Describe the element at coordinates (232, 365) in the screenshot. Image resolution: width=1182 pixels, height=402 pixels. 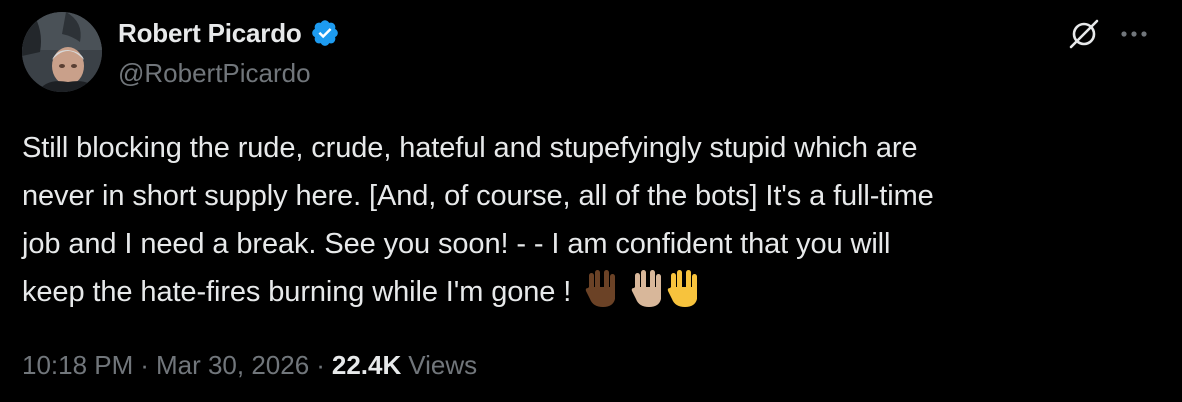
I see `tweet-date: Mar 30, 2026` at that location.